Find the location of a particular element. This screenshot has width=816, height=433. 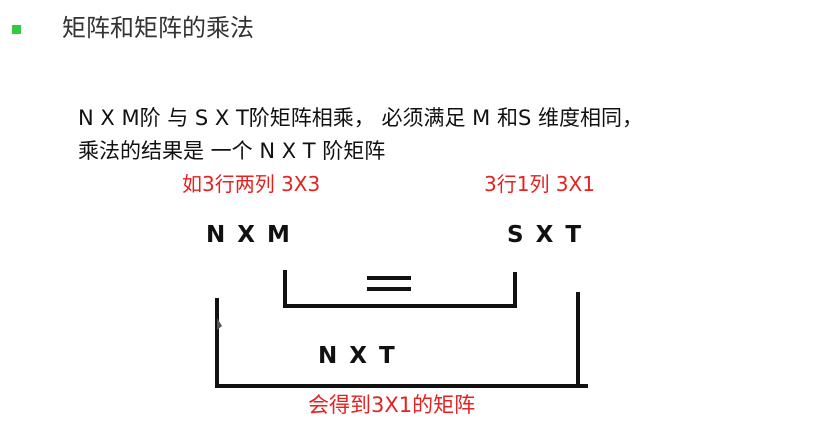

equals-bar-bottom is located at coordinates (389, 289).